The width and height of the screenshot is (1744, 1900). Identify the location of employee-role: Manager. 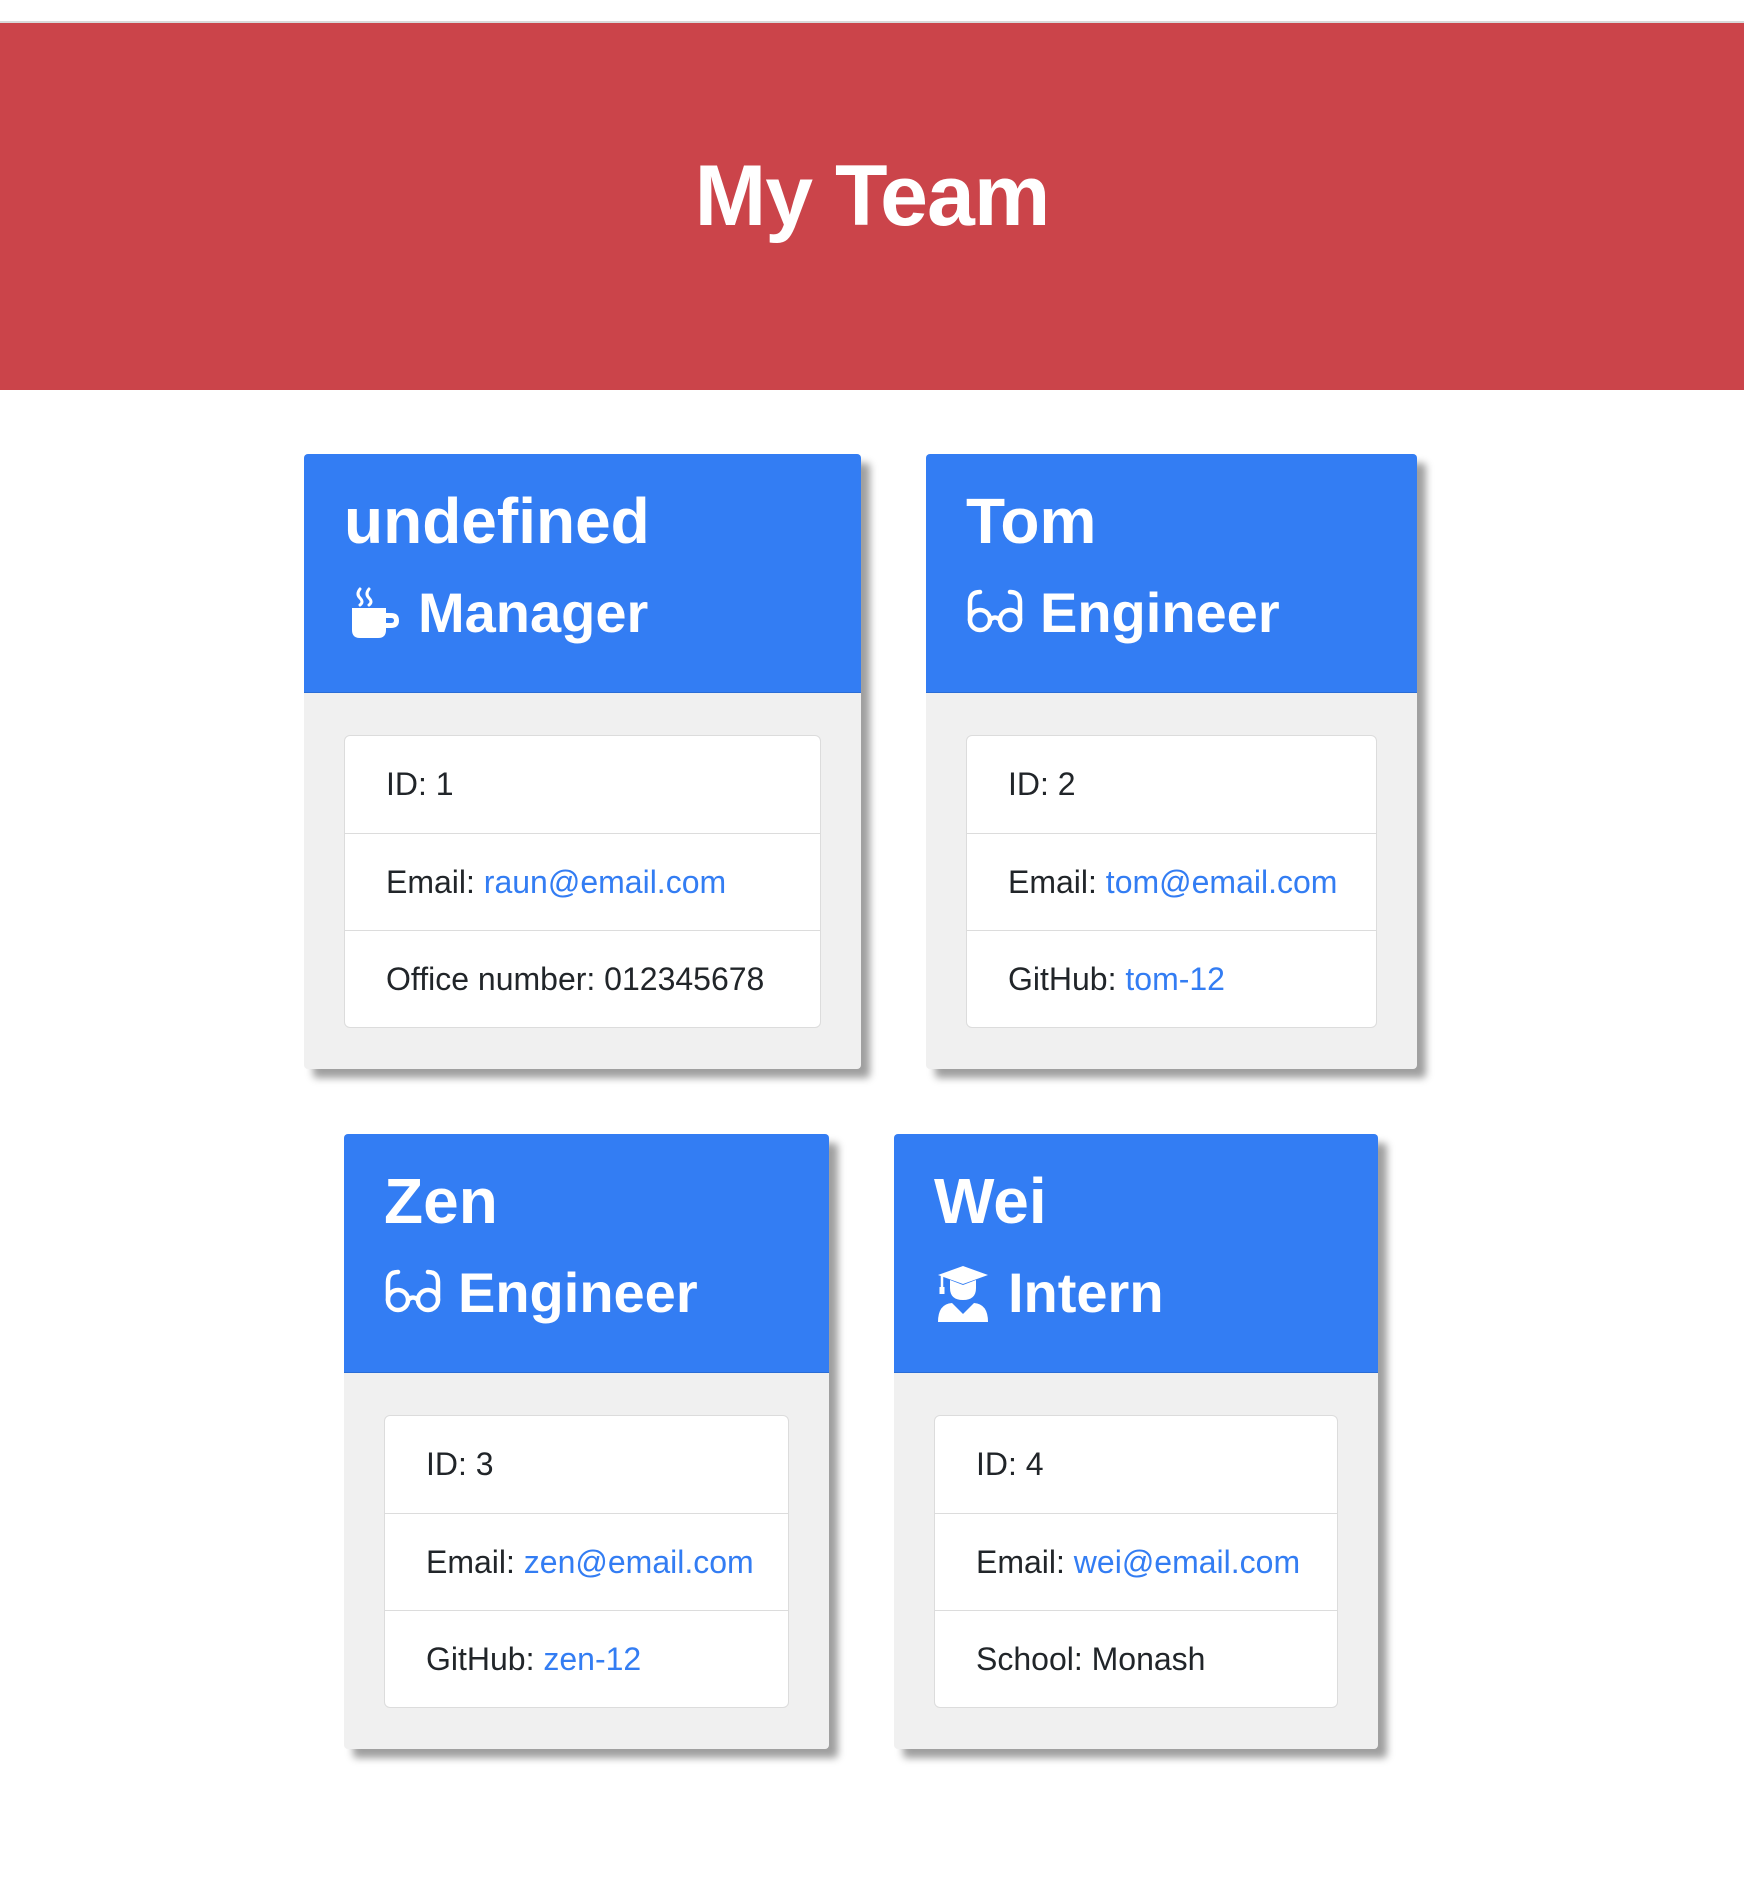
(496, 613).